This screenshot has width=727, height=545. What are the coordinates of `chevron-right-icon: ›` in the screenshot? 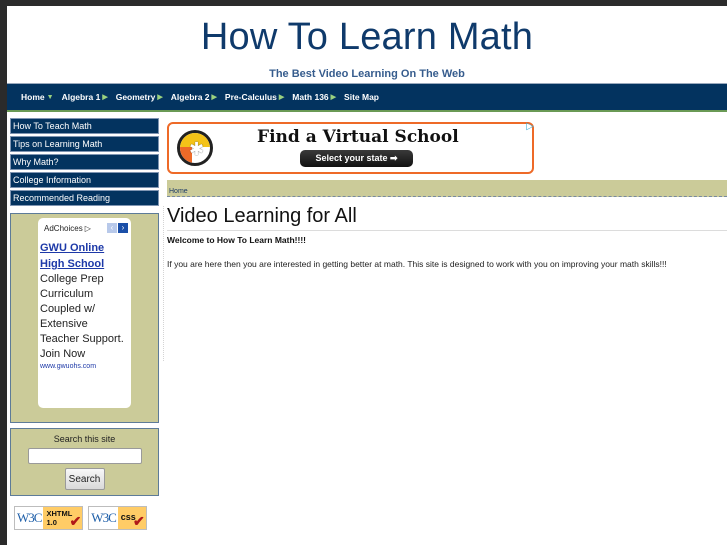 It's located at (123, 228).